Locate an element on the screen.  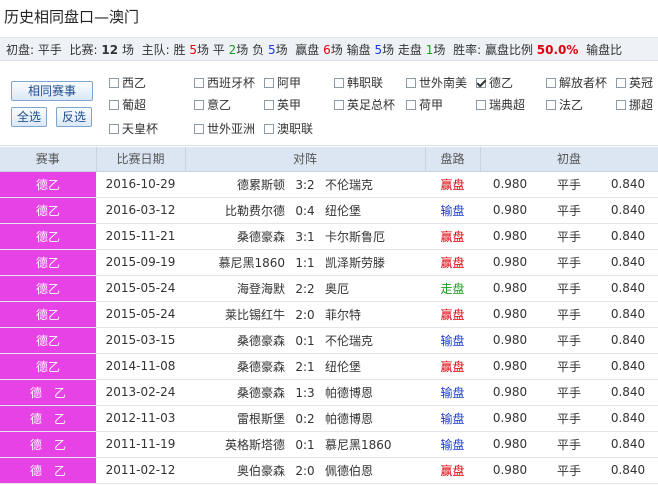
home-team: 比勒费尔德 is located at coordinates (244, 210).